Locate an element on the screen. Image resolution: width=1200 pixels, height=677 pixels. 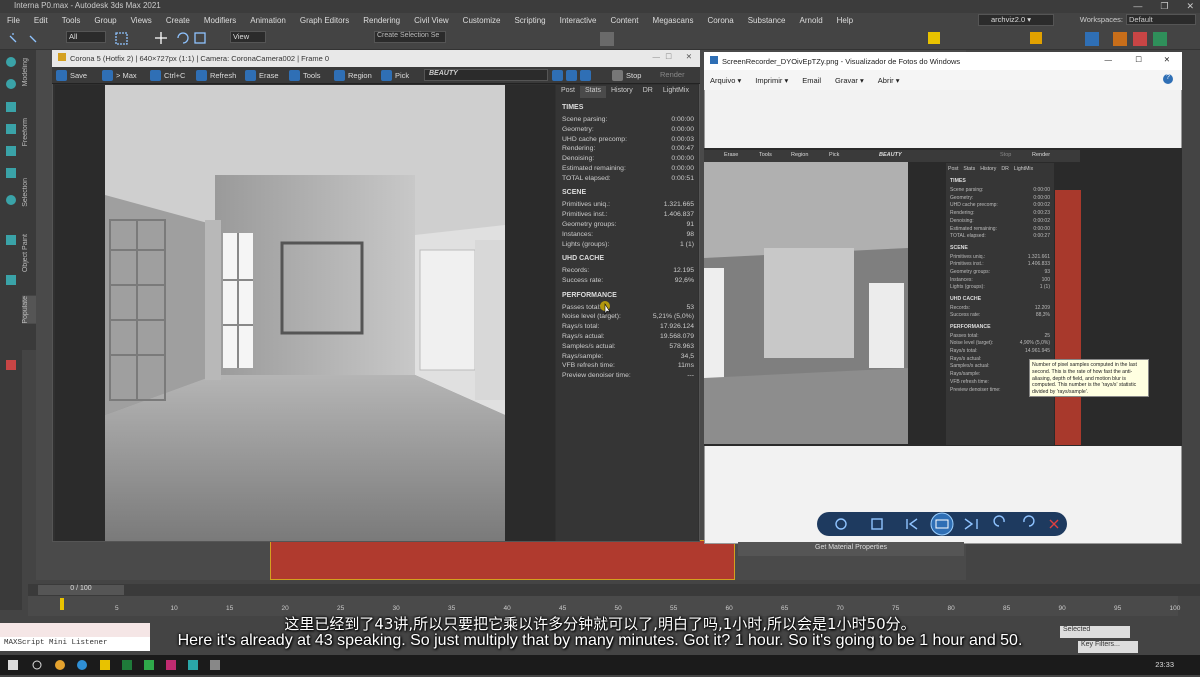
zoom-buttons is located at coordinates (571, 75).